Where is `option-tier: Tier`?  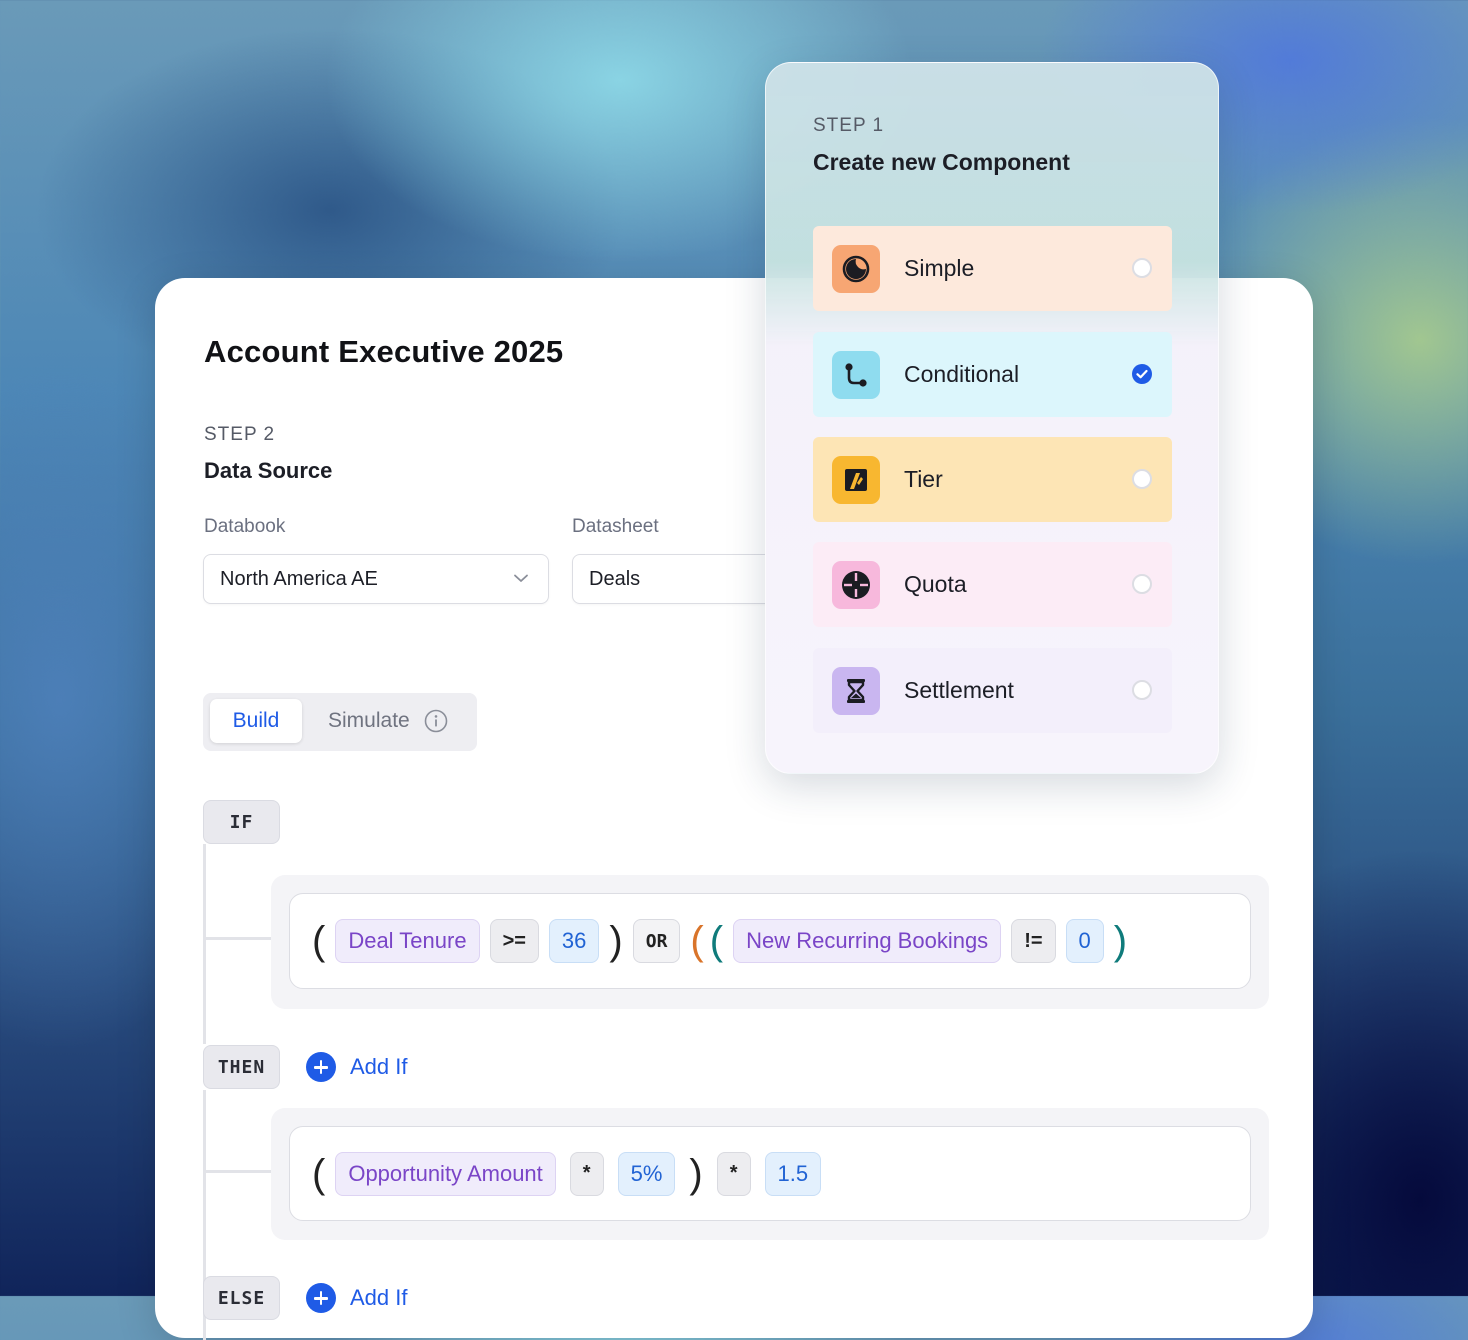 option-tier: Tier is located at coordinates (992, 479).